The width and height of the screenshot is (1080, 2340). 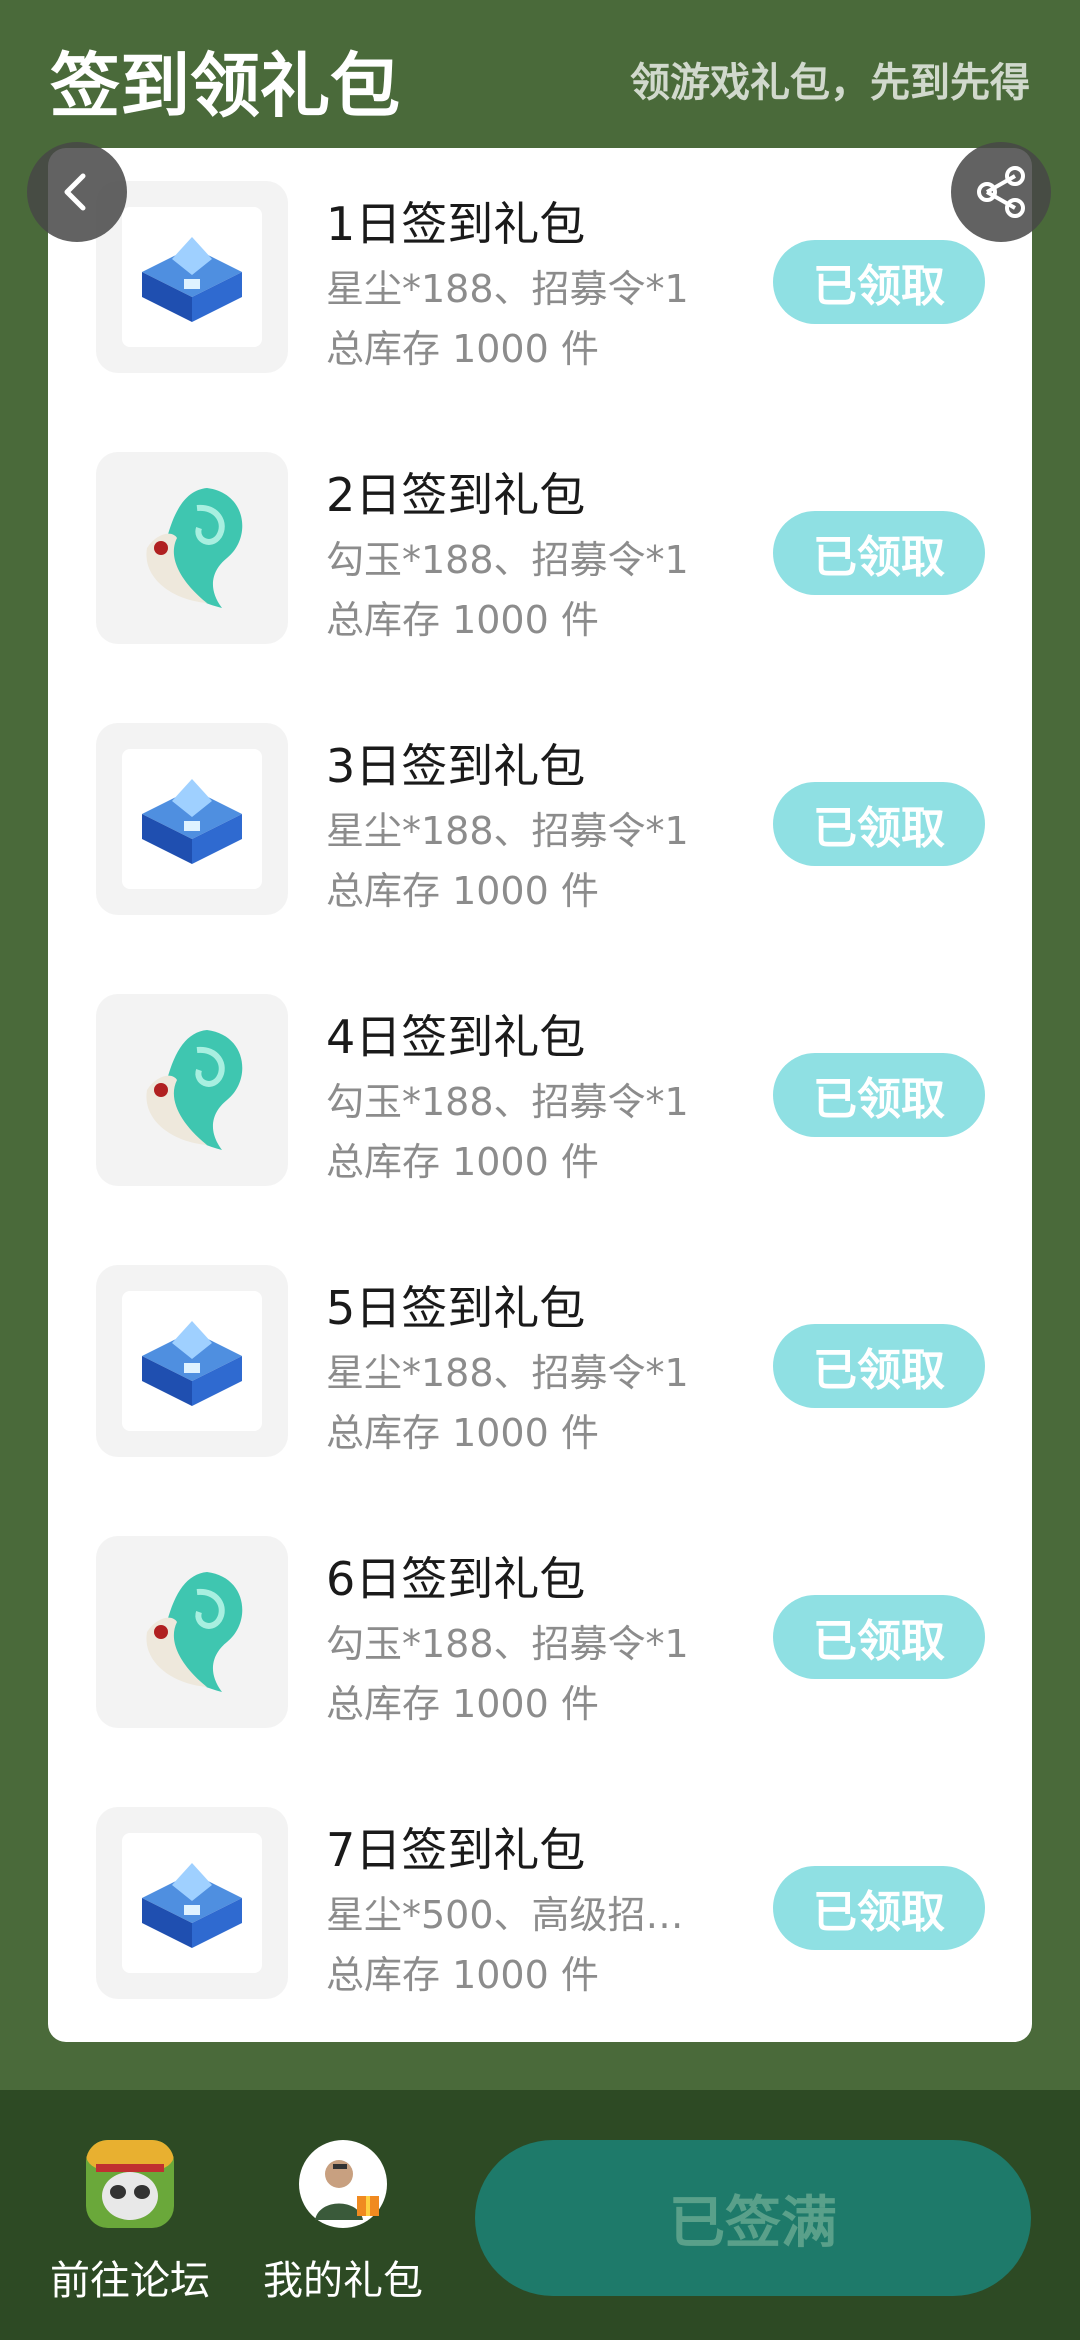 I want to click on forum-label: 前往论坛, so click(x=130, y=2281).